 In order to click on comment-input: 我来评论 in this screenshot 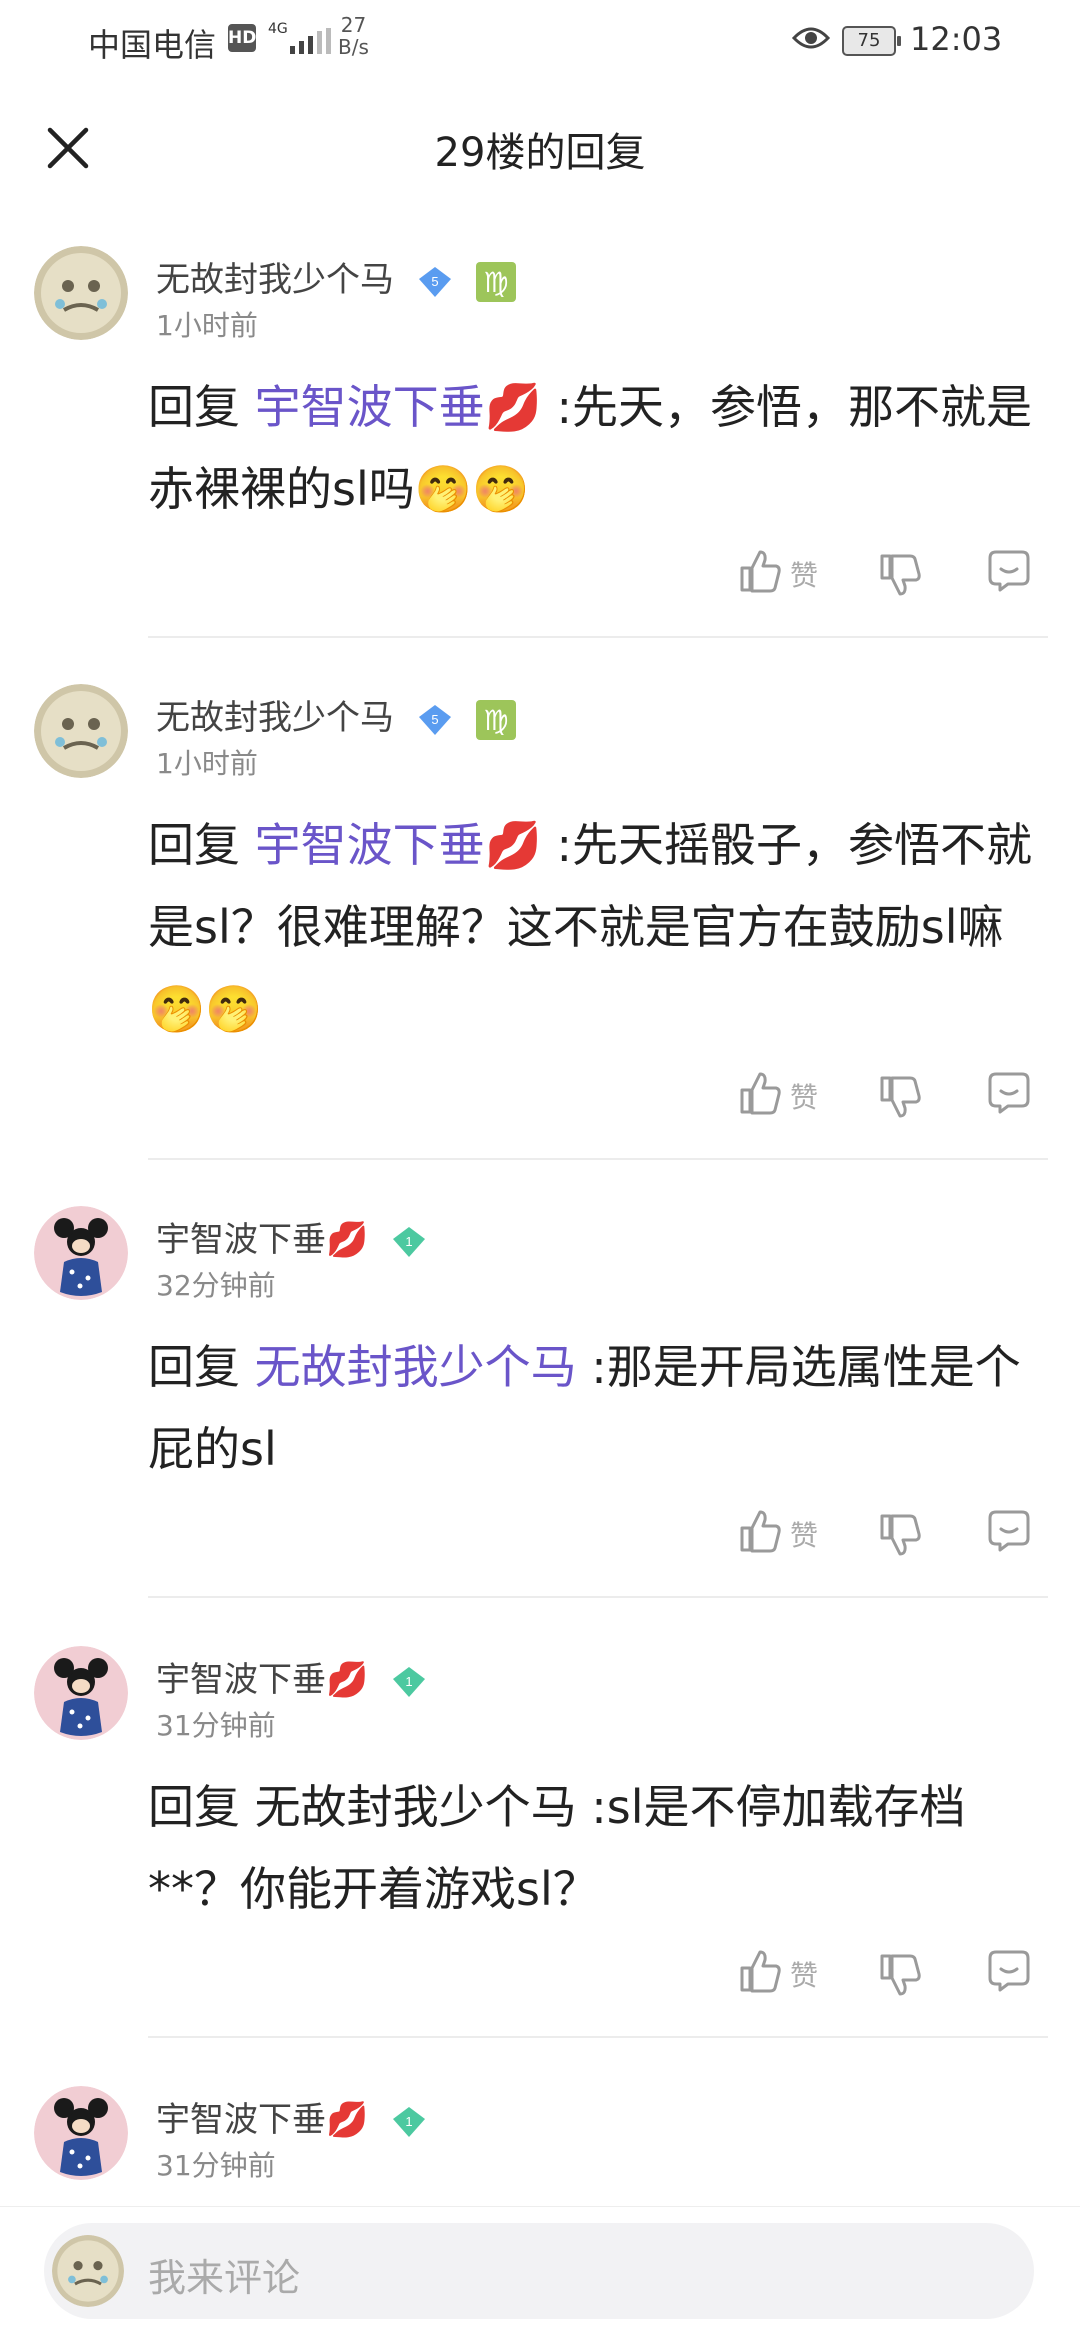, I will do `click(539, 2271)`.